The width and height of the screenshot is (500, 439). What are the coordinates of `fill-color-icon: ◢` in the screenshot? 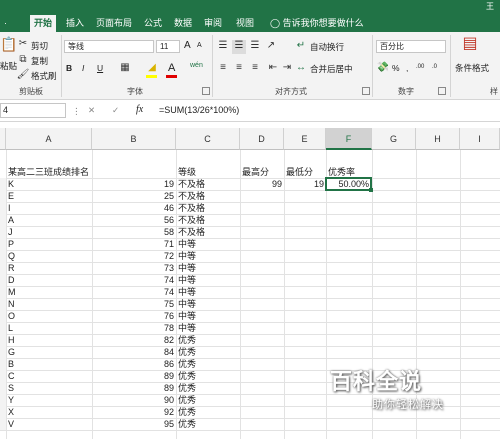 It's located at (152, 69).